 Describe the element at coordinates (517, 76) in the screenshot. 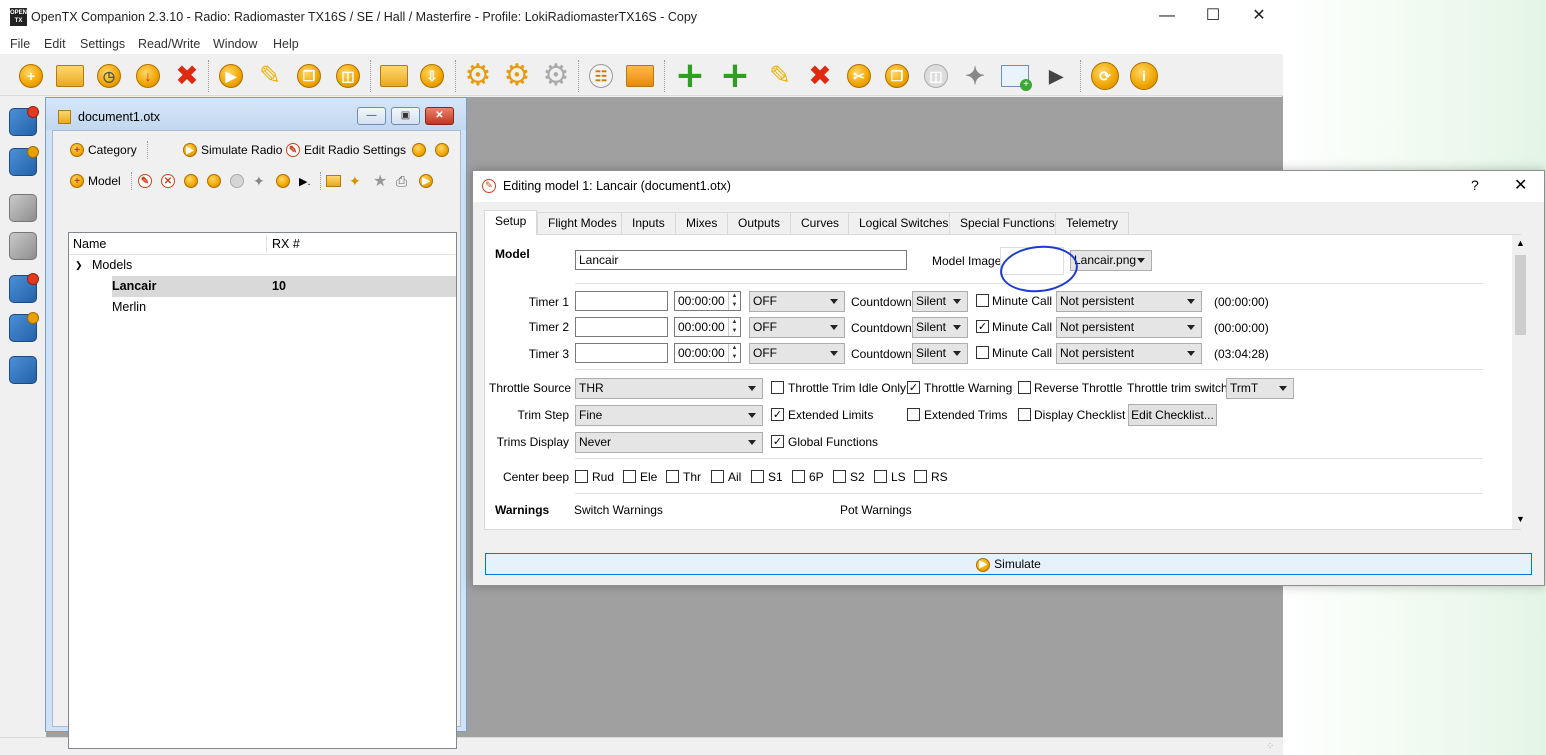

I see `profile-icon: ⚙` at that location.